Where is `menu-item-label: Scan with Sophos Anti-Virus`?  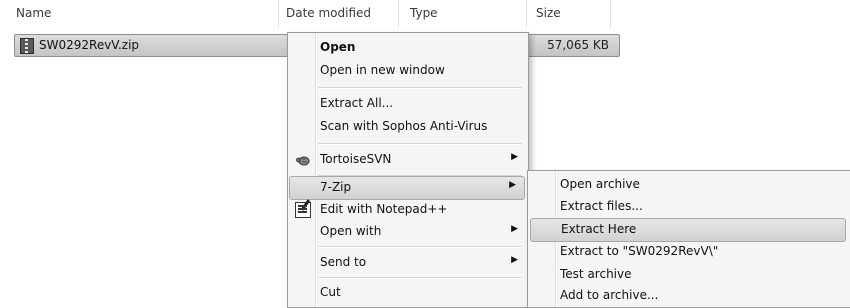 menu-item-label: Scan with Sophos Anti-Virus is located at coordinates (404, 126).